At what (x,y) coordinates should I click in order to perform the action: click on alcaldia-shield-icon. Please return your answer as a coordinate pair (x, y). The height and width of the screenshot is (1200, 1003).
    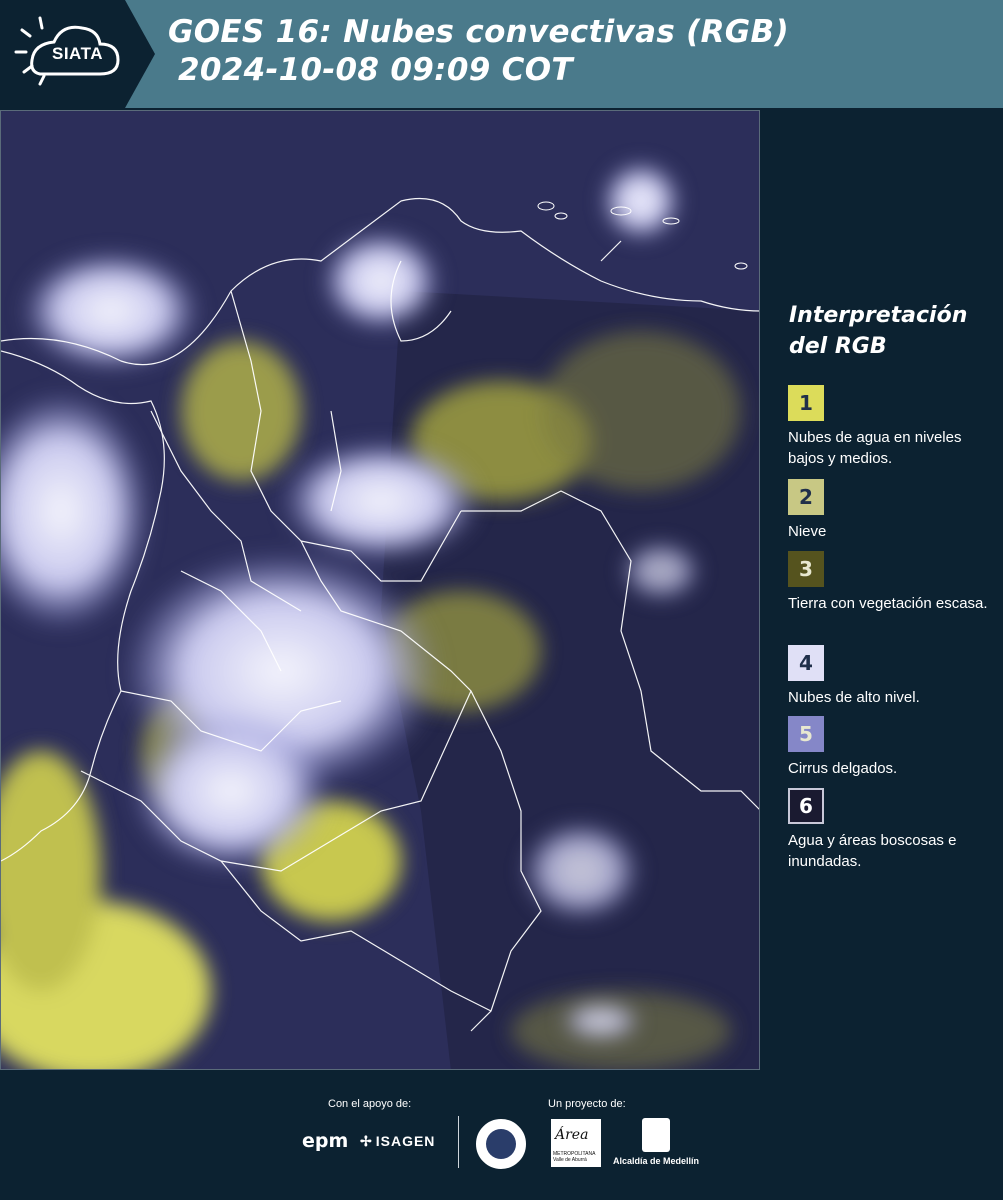
    Looking at the image, I should click on (656, 1135).